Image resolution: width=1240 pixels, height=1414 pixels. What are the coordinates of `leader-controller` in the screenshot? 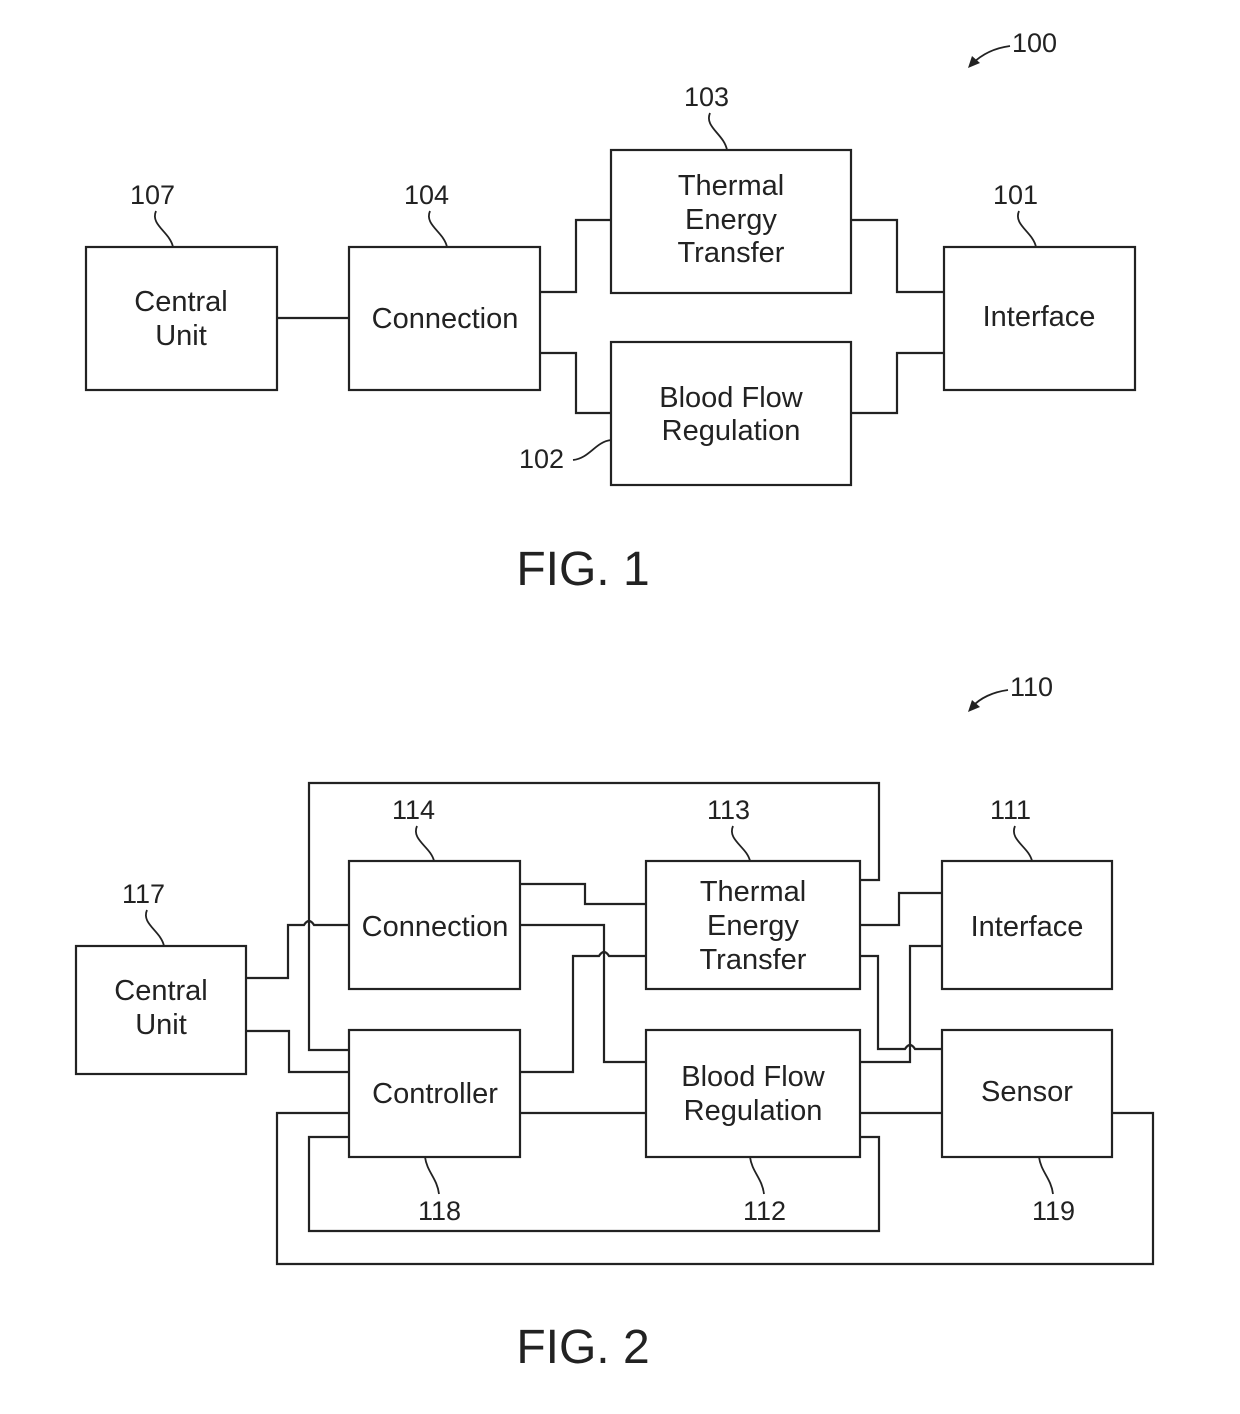 It's located at (432, 1175).